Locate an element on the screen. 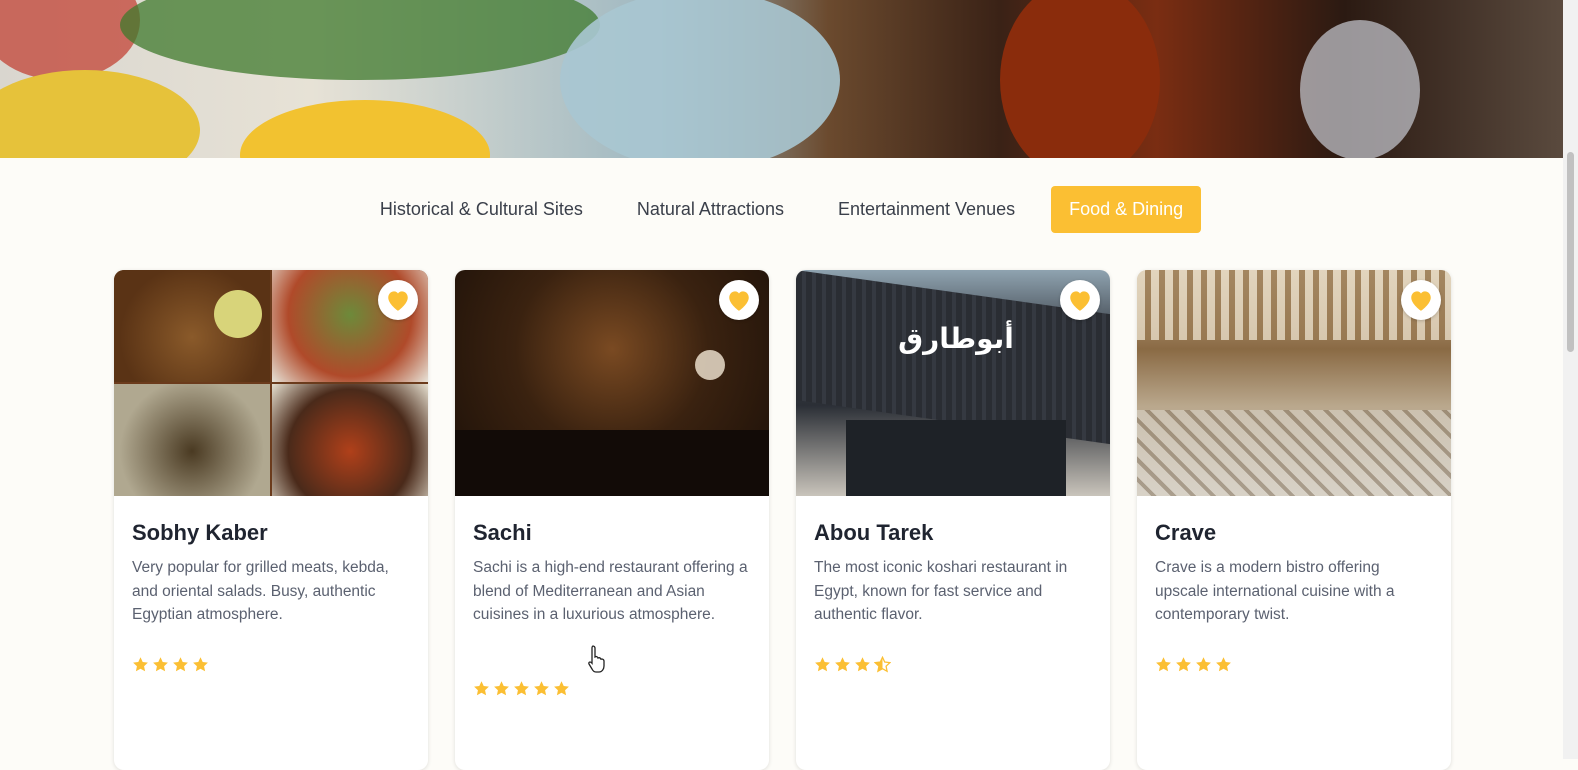 The image size is (1578, 770). tab-historical-cultural: Historical & Cultural Sites is located at coordinates (481, 209).